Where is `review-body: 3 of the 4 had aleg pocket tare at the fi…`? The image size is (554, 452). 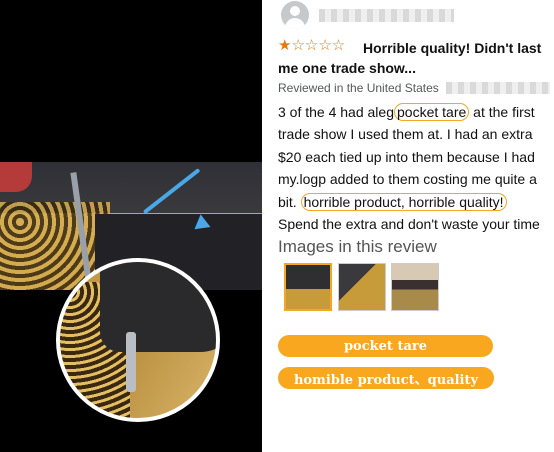 review-body: 3 of the 4 had aleg pocket tare at the fi… is located at coordinates (414, 168).